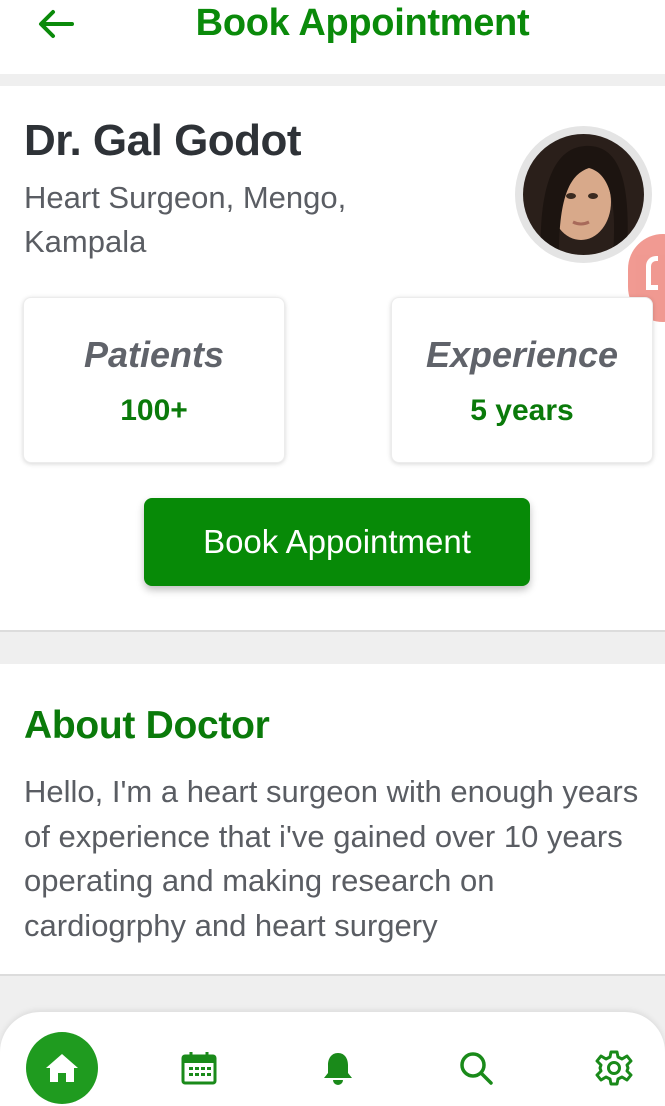  I want to click on home-icon, so click(62, 1068).